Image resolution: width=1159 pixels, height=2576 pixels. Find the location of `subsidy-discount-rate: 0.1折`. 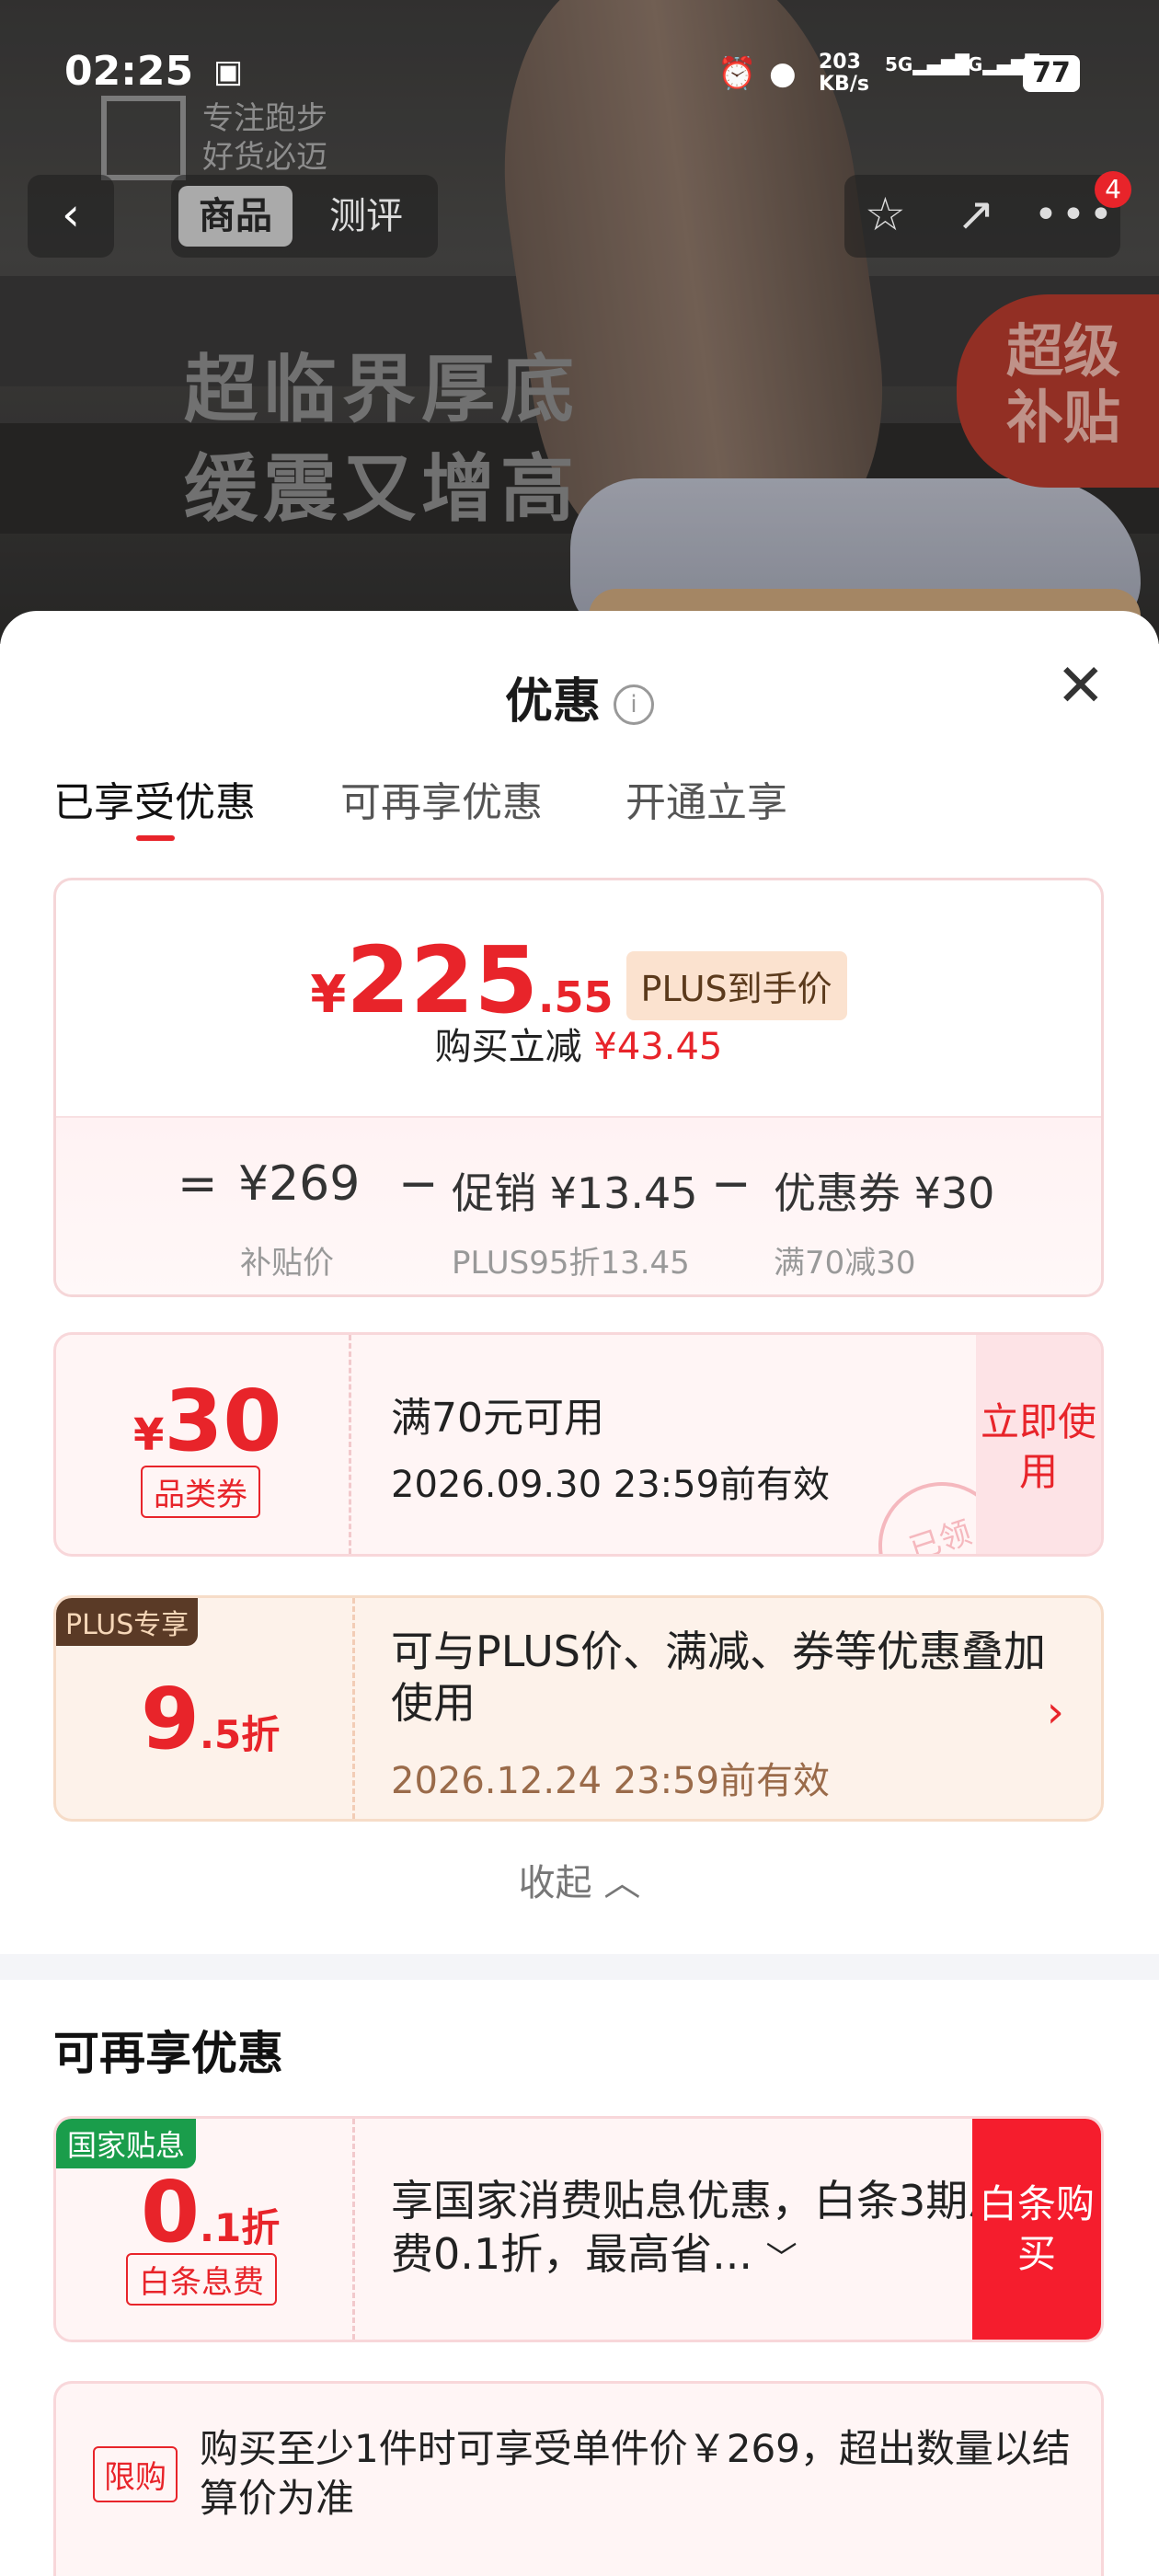

subsidy-discount-rate: 0.1折 is located at coordinates (210, 2212).